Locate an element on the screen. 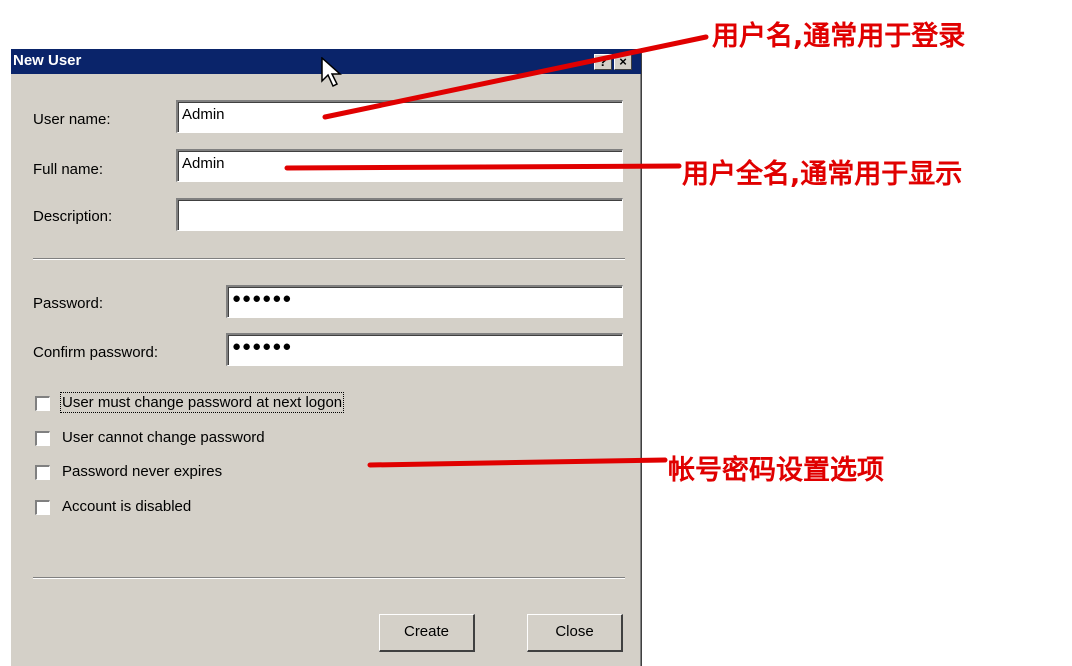  annotation-username-note: 用户名,通常用于登录 is located at coordinates (839, 36).